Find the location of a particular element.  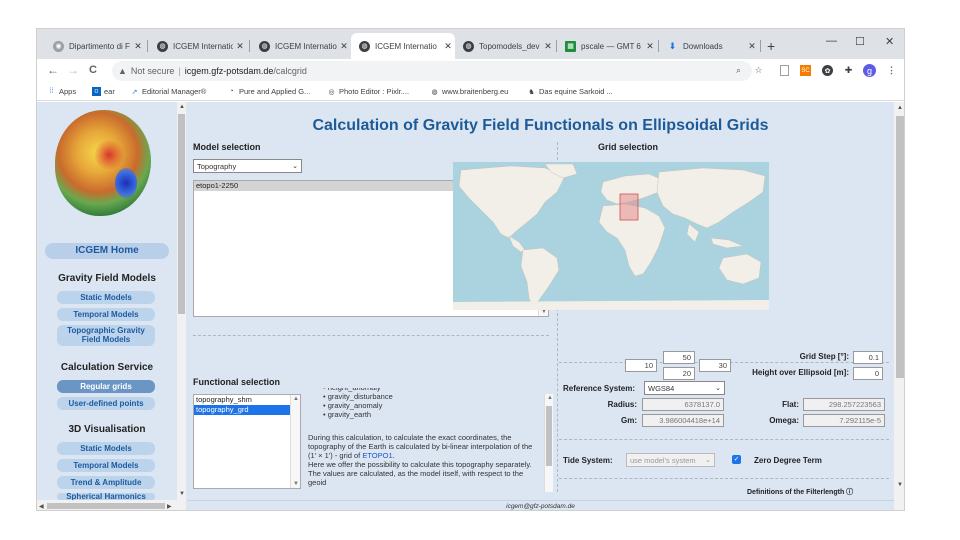

address-path: /calcgrid is located at coordinates (290, 71).